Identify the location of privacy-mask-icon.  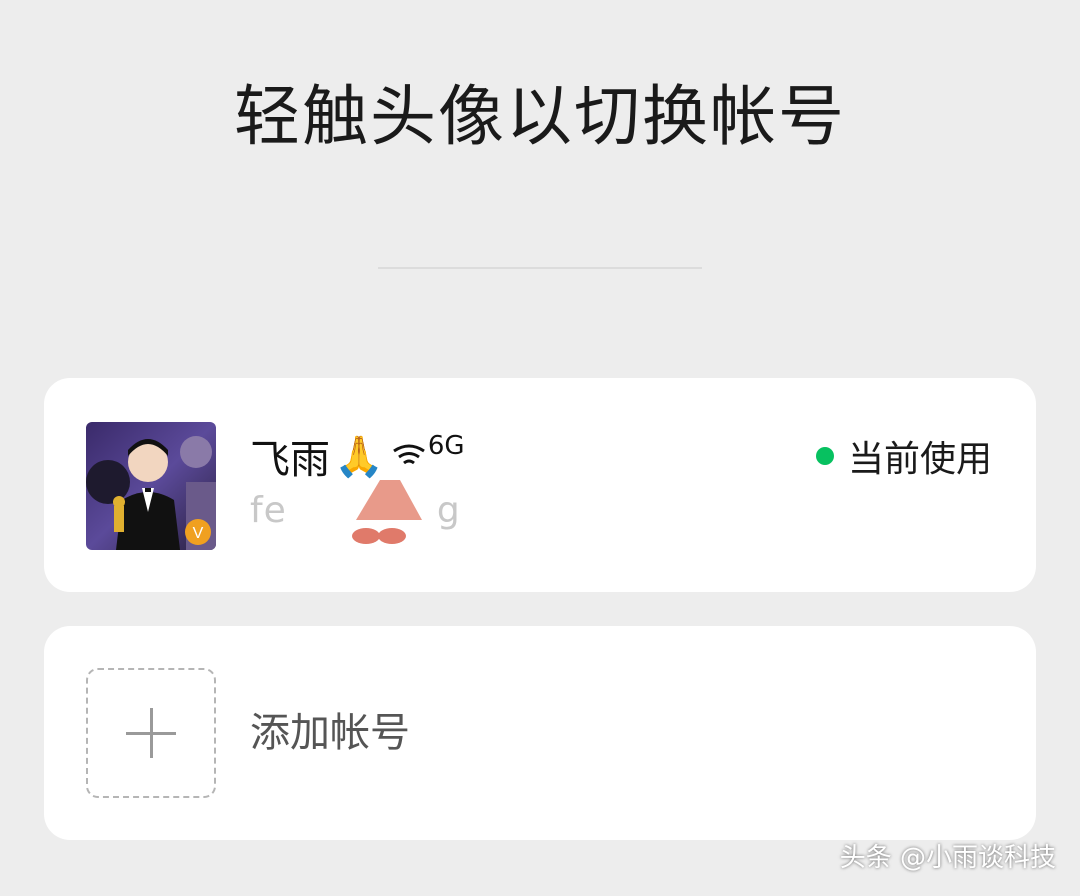
(387, 512).